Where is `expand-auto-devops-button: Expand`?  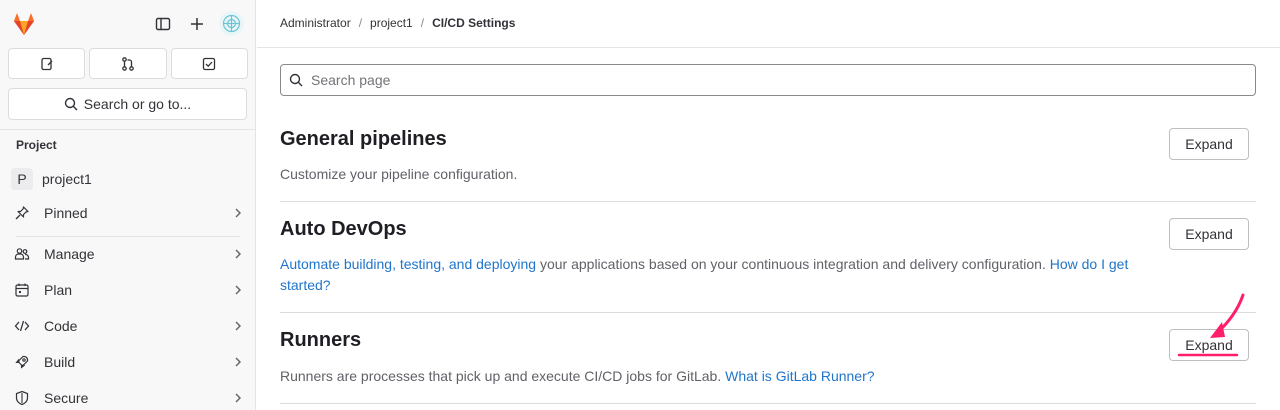
expand-auto-devops-button: Expand is located at coordinates (1209, 234).